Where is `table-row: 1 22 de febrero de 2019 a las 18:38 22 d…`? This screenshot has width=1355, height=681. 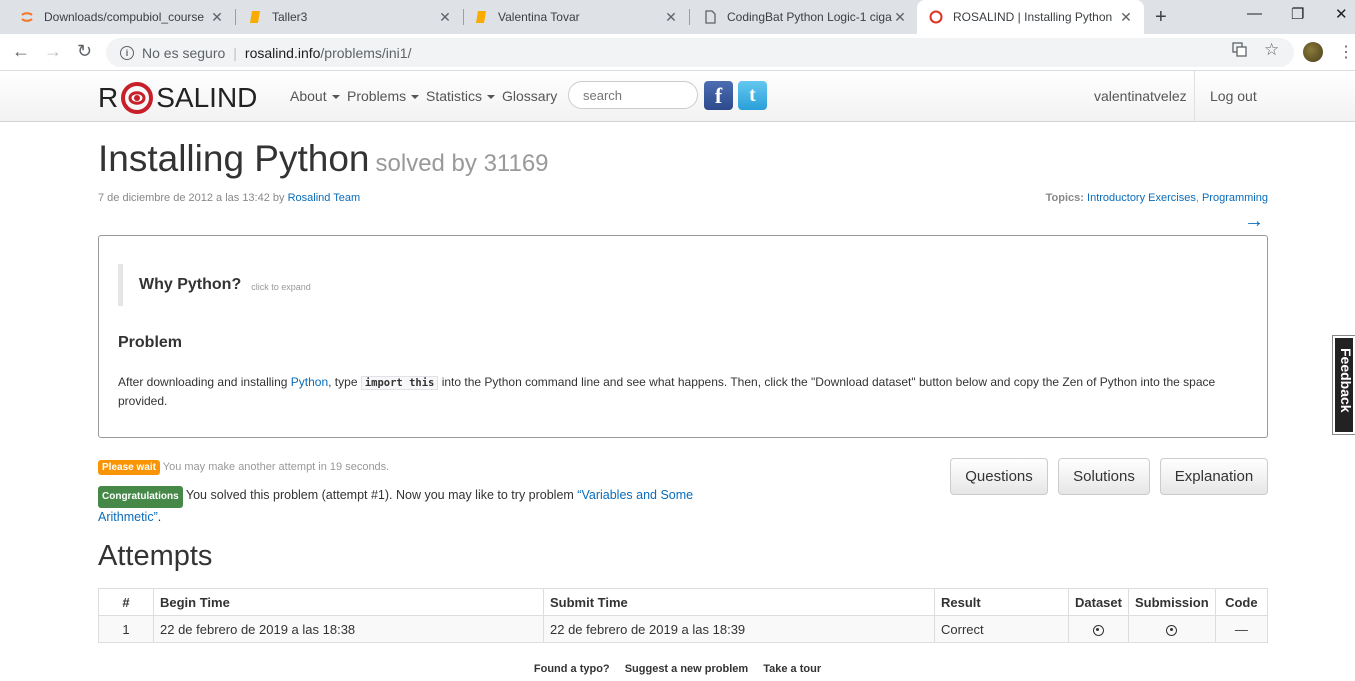 table-row: 1 22 de febrero de 2019 a las 18:38 22 d… is located at coordinates (683, 629).